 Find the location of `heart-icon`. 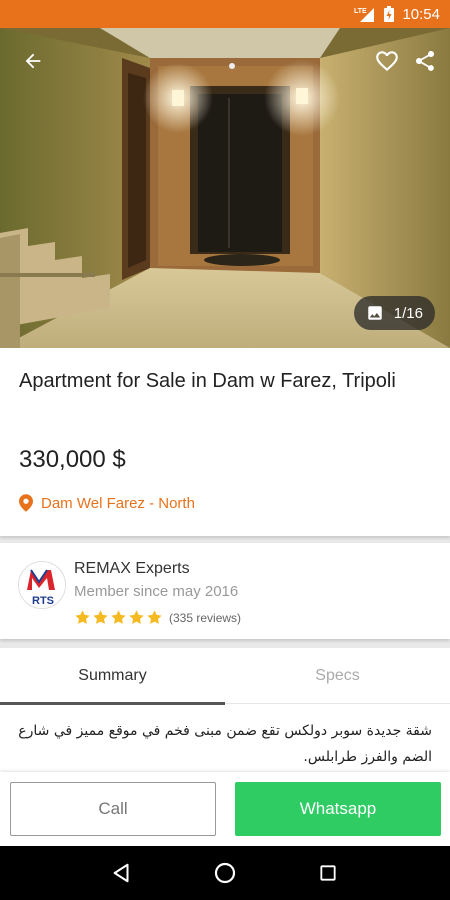

heart-icon is located at coordinates (387, 61).